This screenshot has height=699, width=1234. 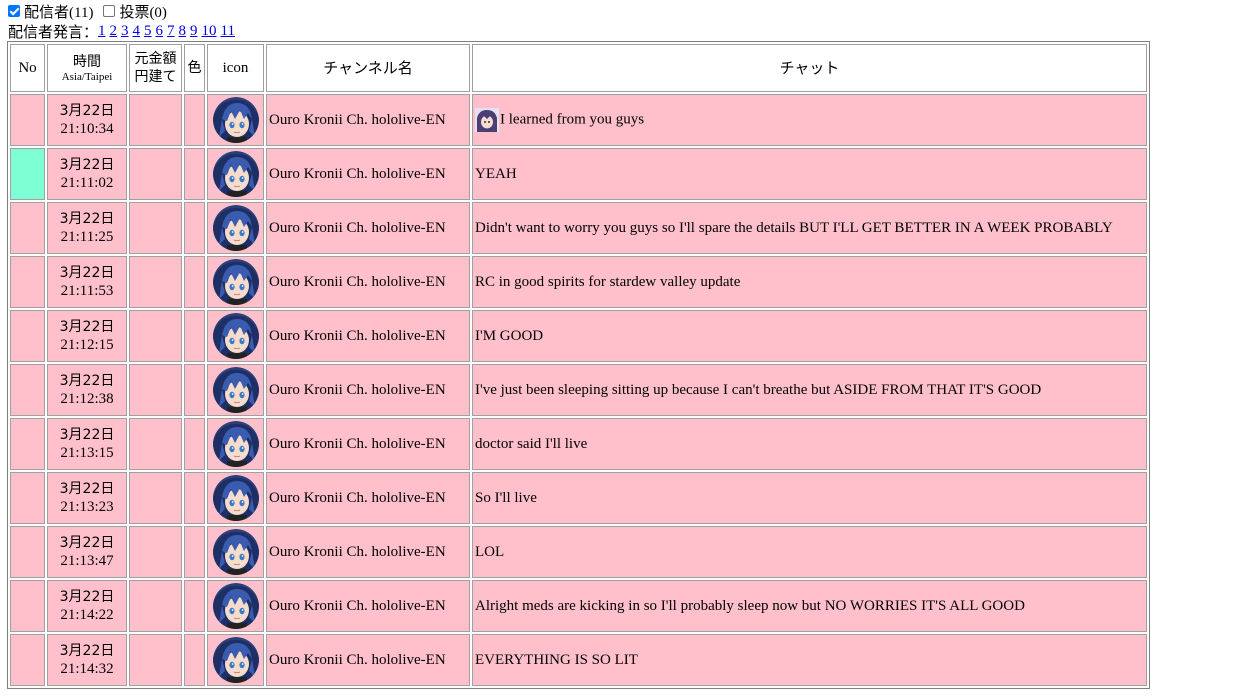 What do you see at coordinates (58, 11) in the screenshot?
I see `streamer-filter-label: 配信者(11)` at bounding box center [58, 11].